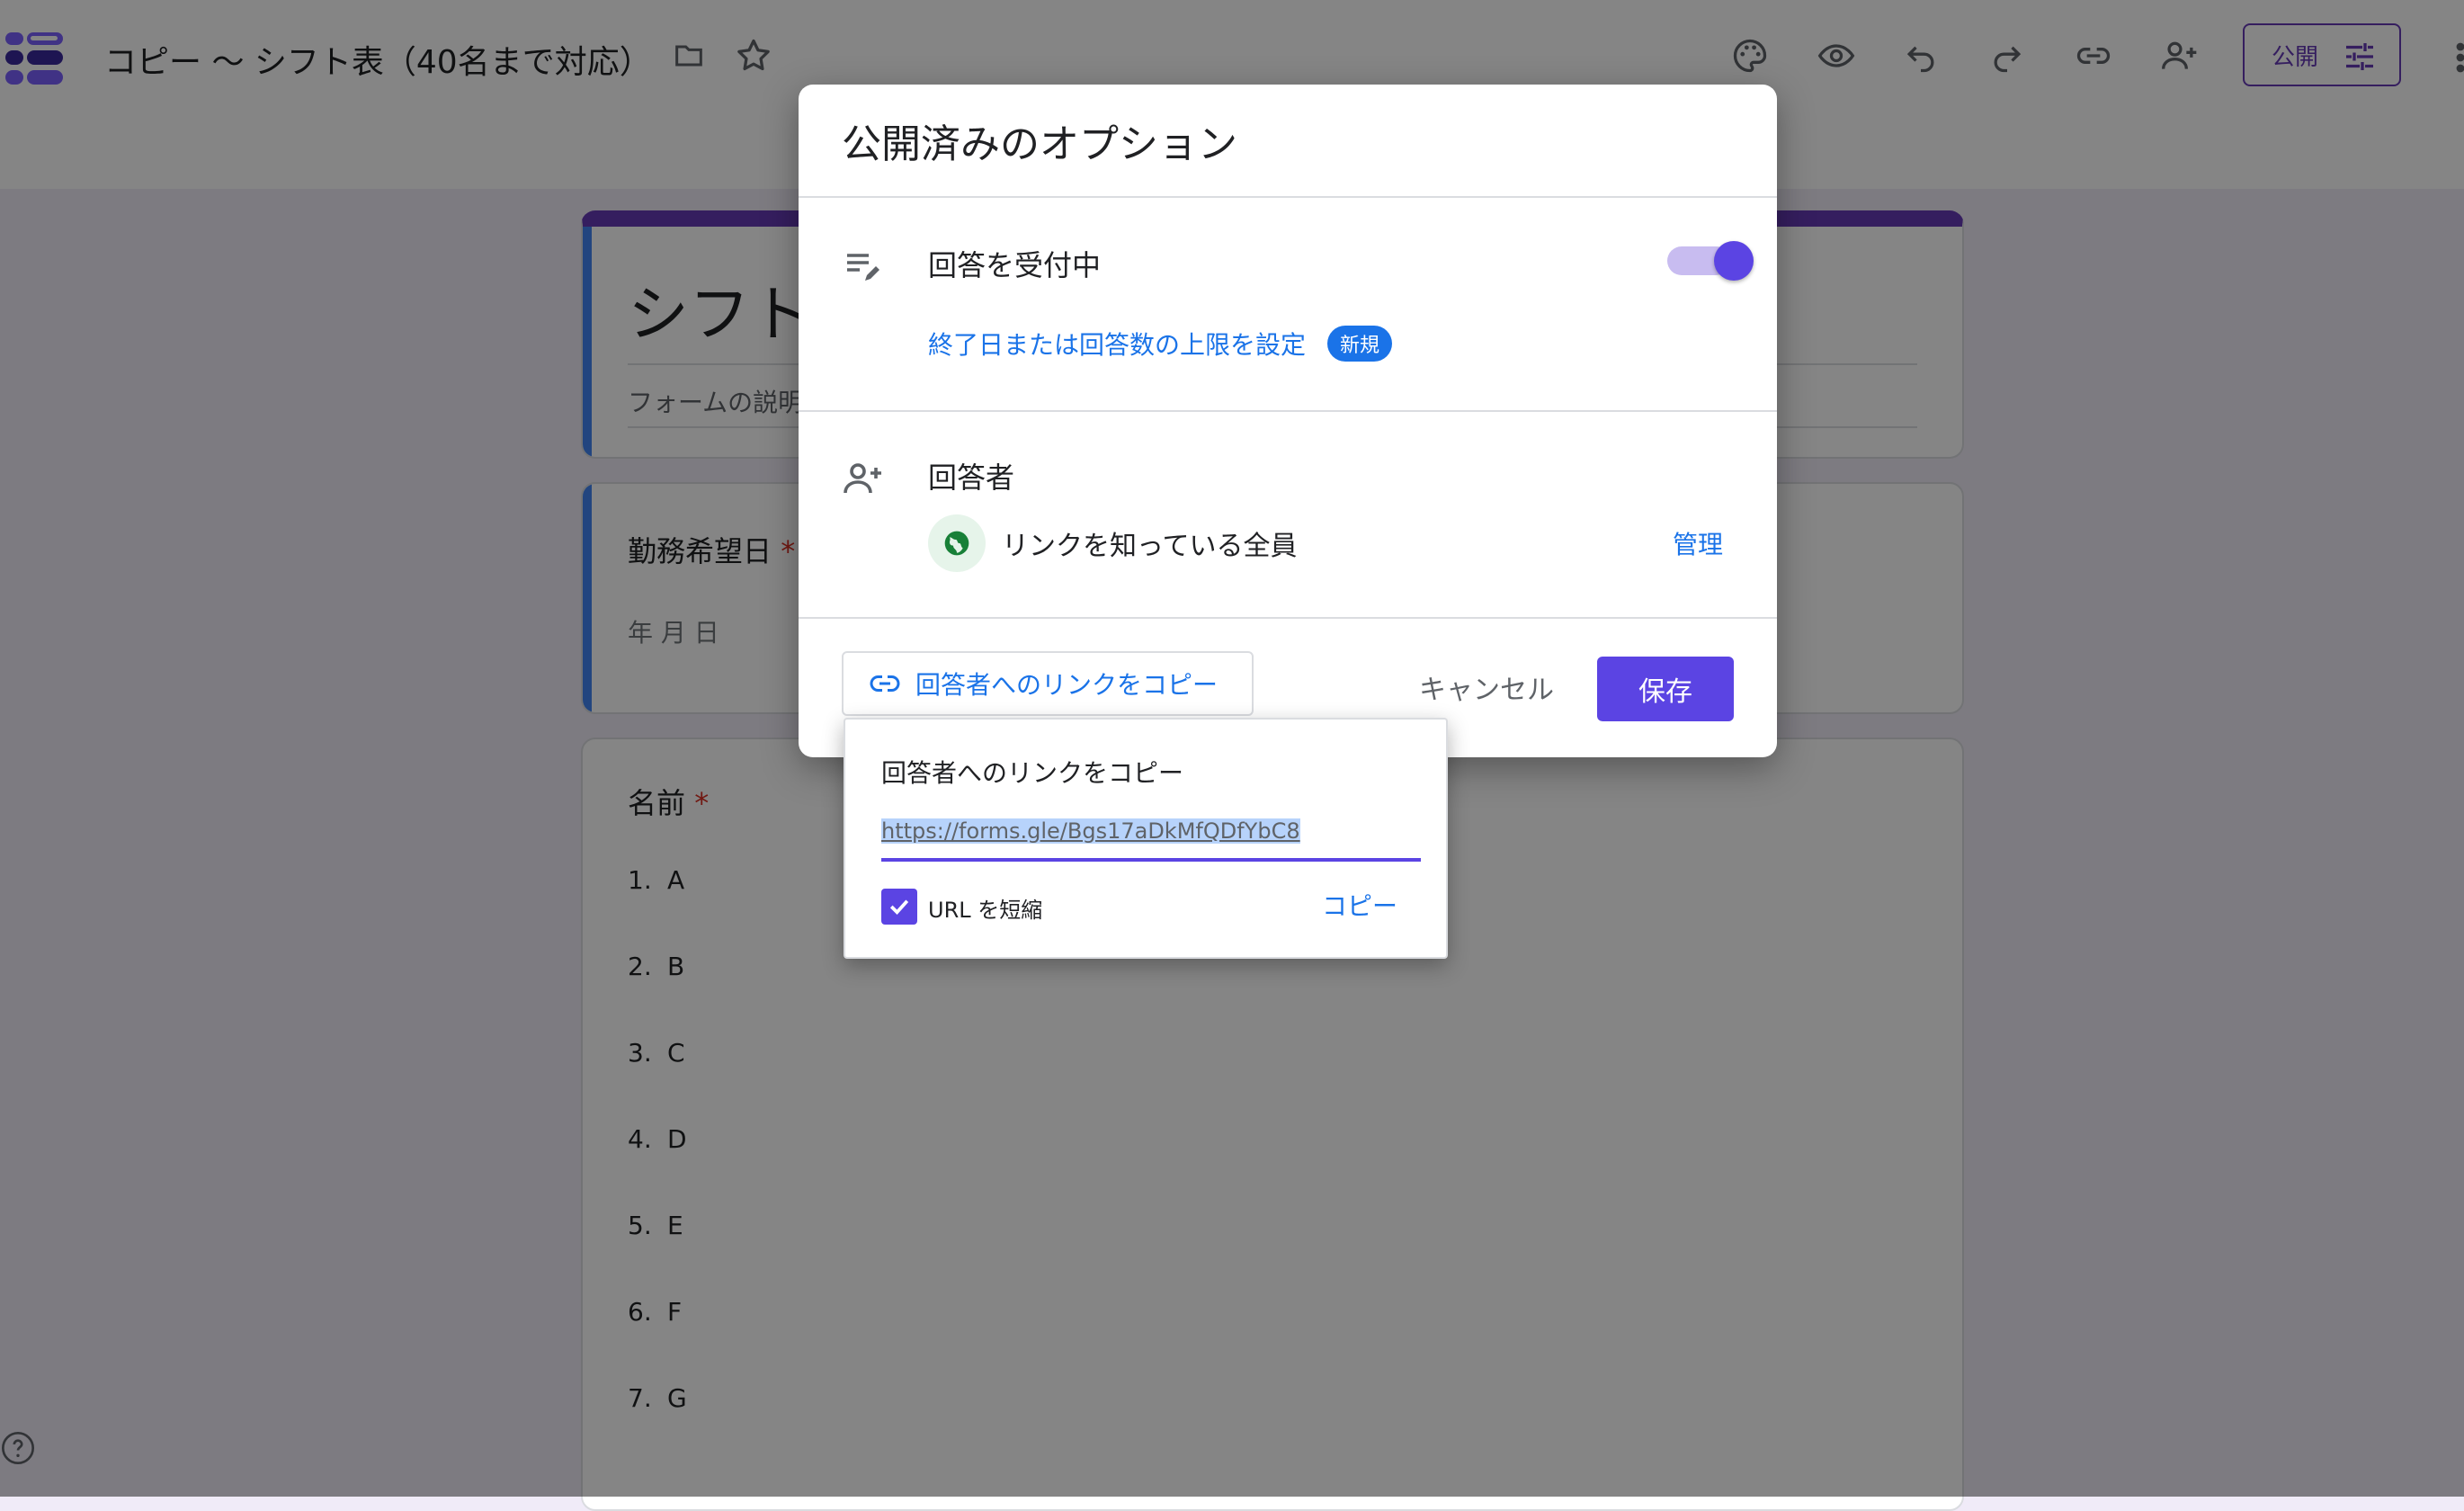  I want to click on toggle-thumb, so click(1734, 261).